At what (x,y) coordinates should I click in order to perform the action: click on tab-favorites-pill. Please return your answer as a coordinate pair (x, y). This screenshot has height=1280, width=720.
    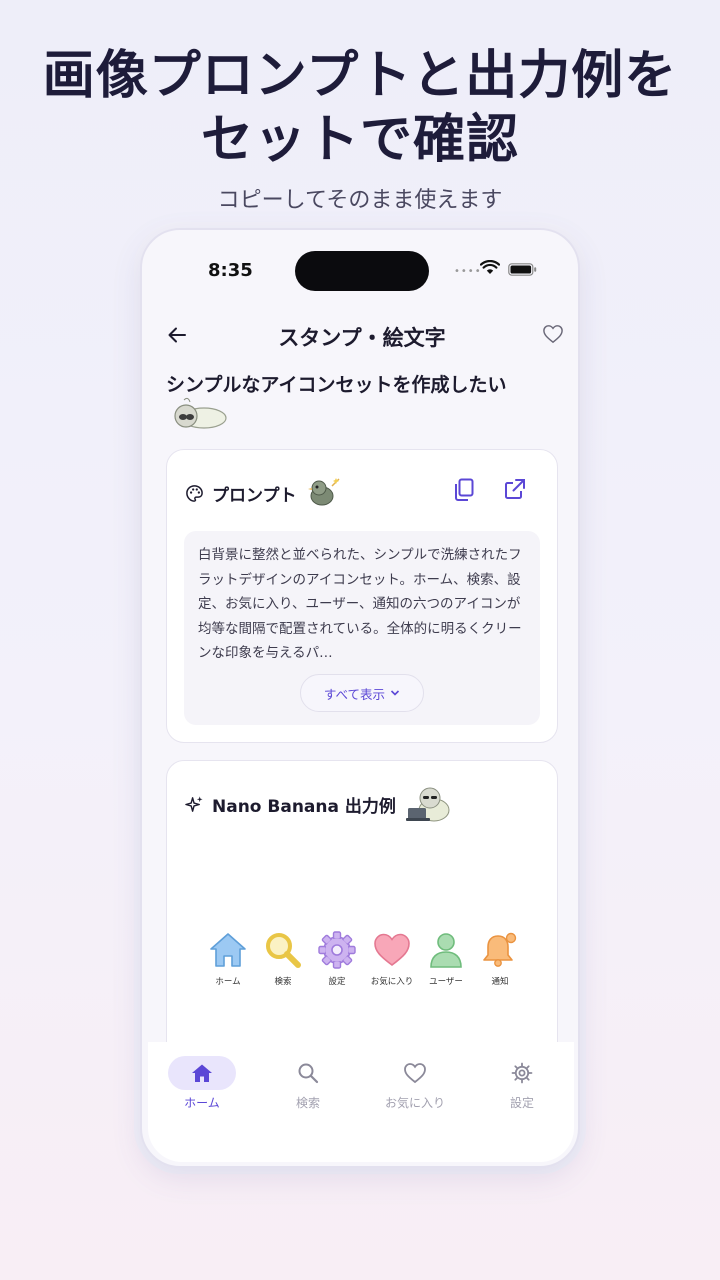
    Looking at the image, I should click on (415, 1073).